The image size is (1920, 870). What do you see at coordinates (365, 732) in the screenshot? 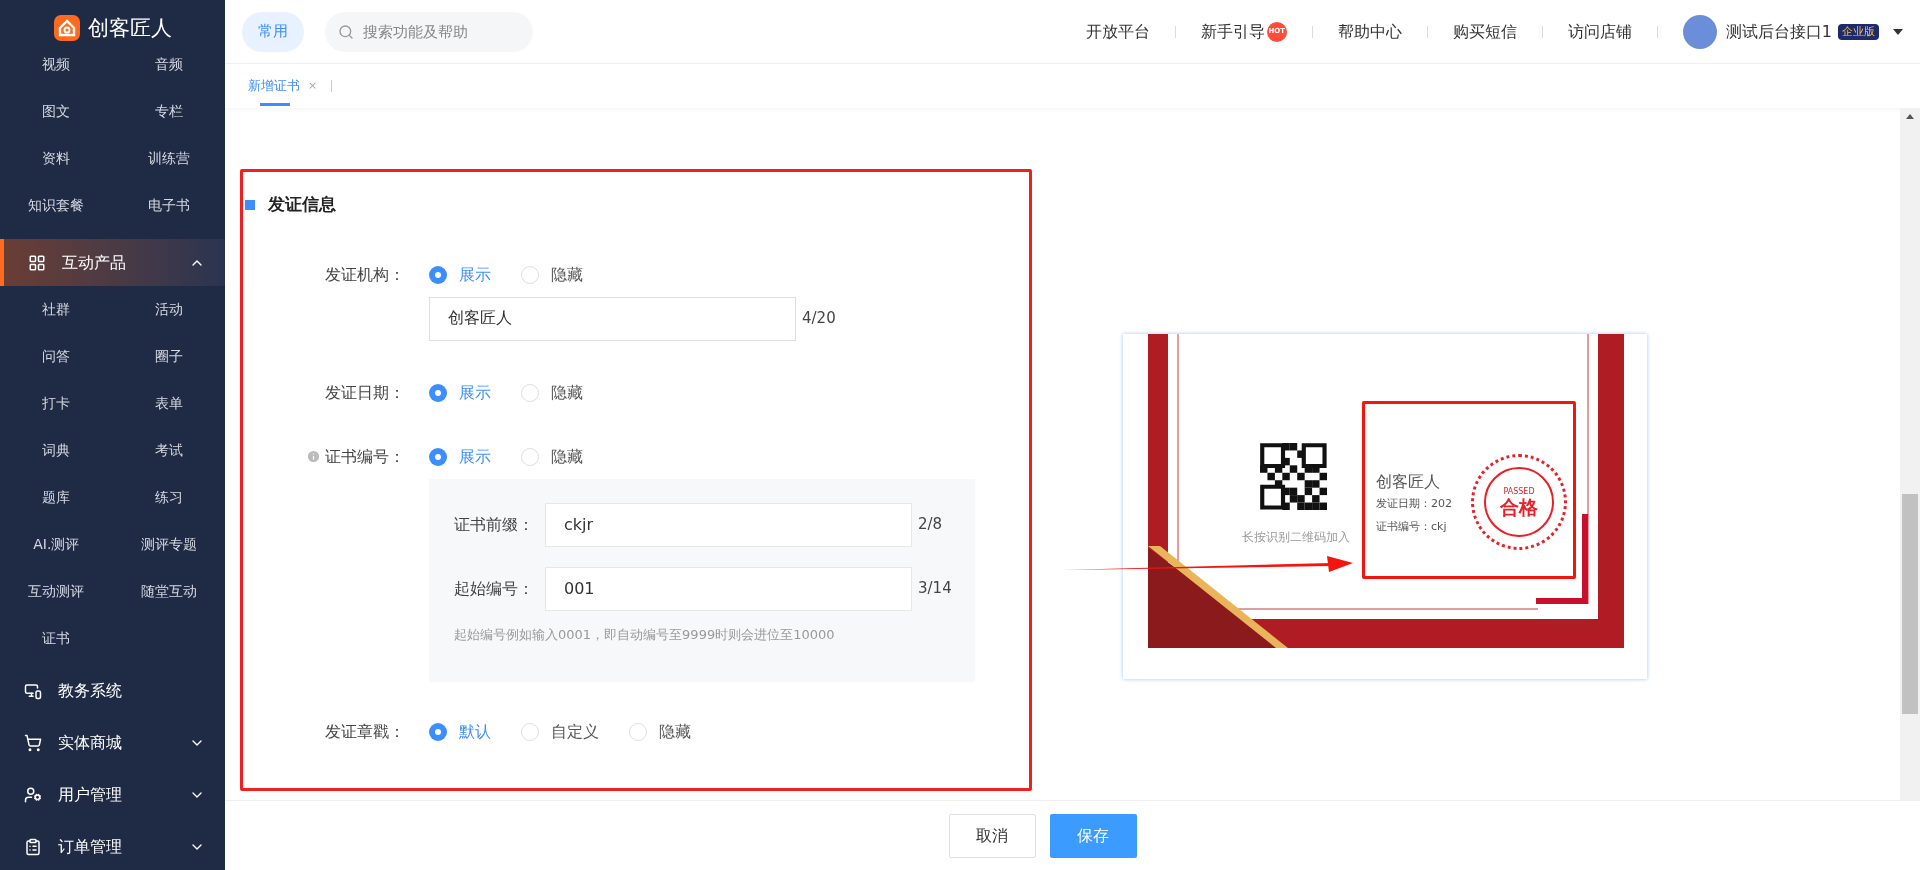
I see `field-label: 发证章戳：` at bounding box center [365, 732].